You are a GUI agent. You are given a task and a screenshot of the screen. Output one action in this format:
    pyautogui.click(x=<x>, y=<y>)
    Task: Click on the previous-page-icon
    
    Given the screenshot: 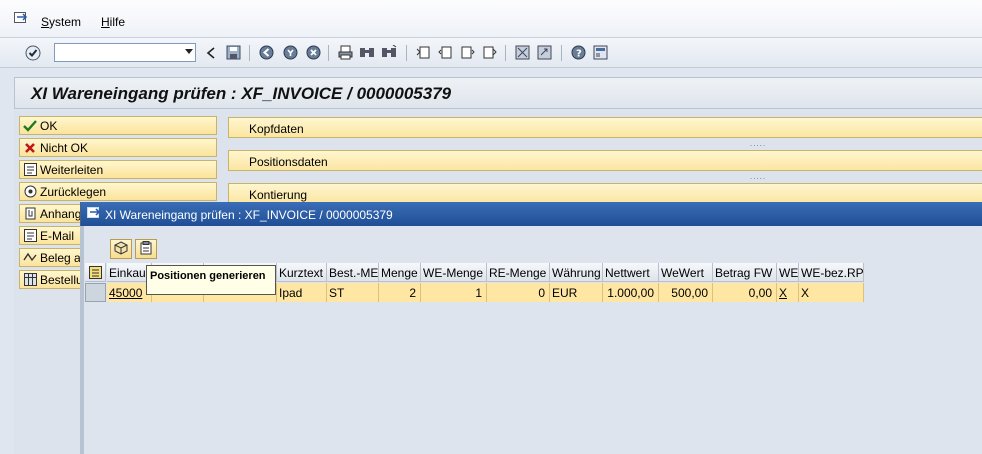 What is the action you would take?
    pyautogui.click(x=445, y=52)
    